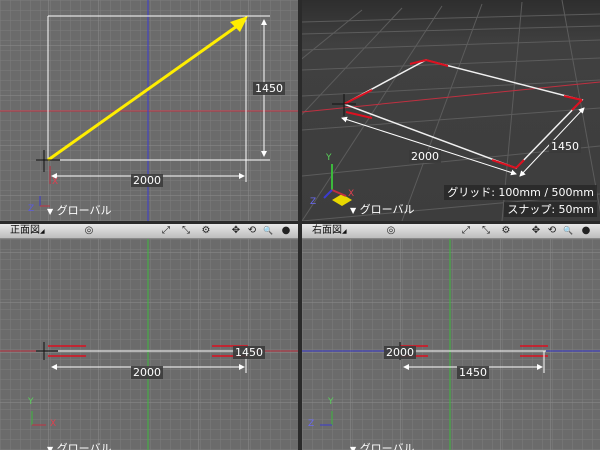  Describe the element at coordinates (473, 372) in the screenshot. I see `width-dimension-label: 1450` at that location.